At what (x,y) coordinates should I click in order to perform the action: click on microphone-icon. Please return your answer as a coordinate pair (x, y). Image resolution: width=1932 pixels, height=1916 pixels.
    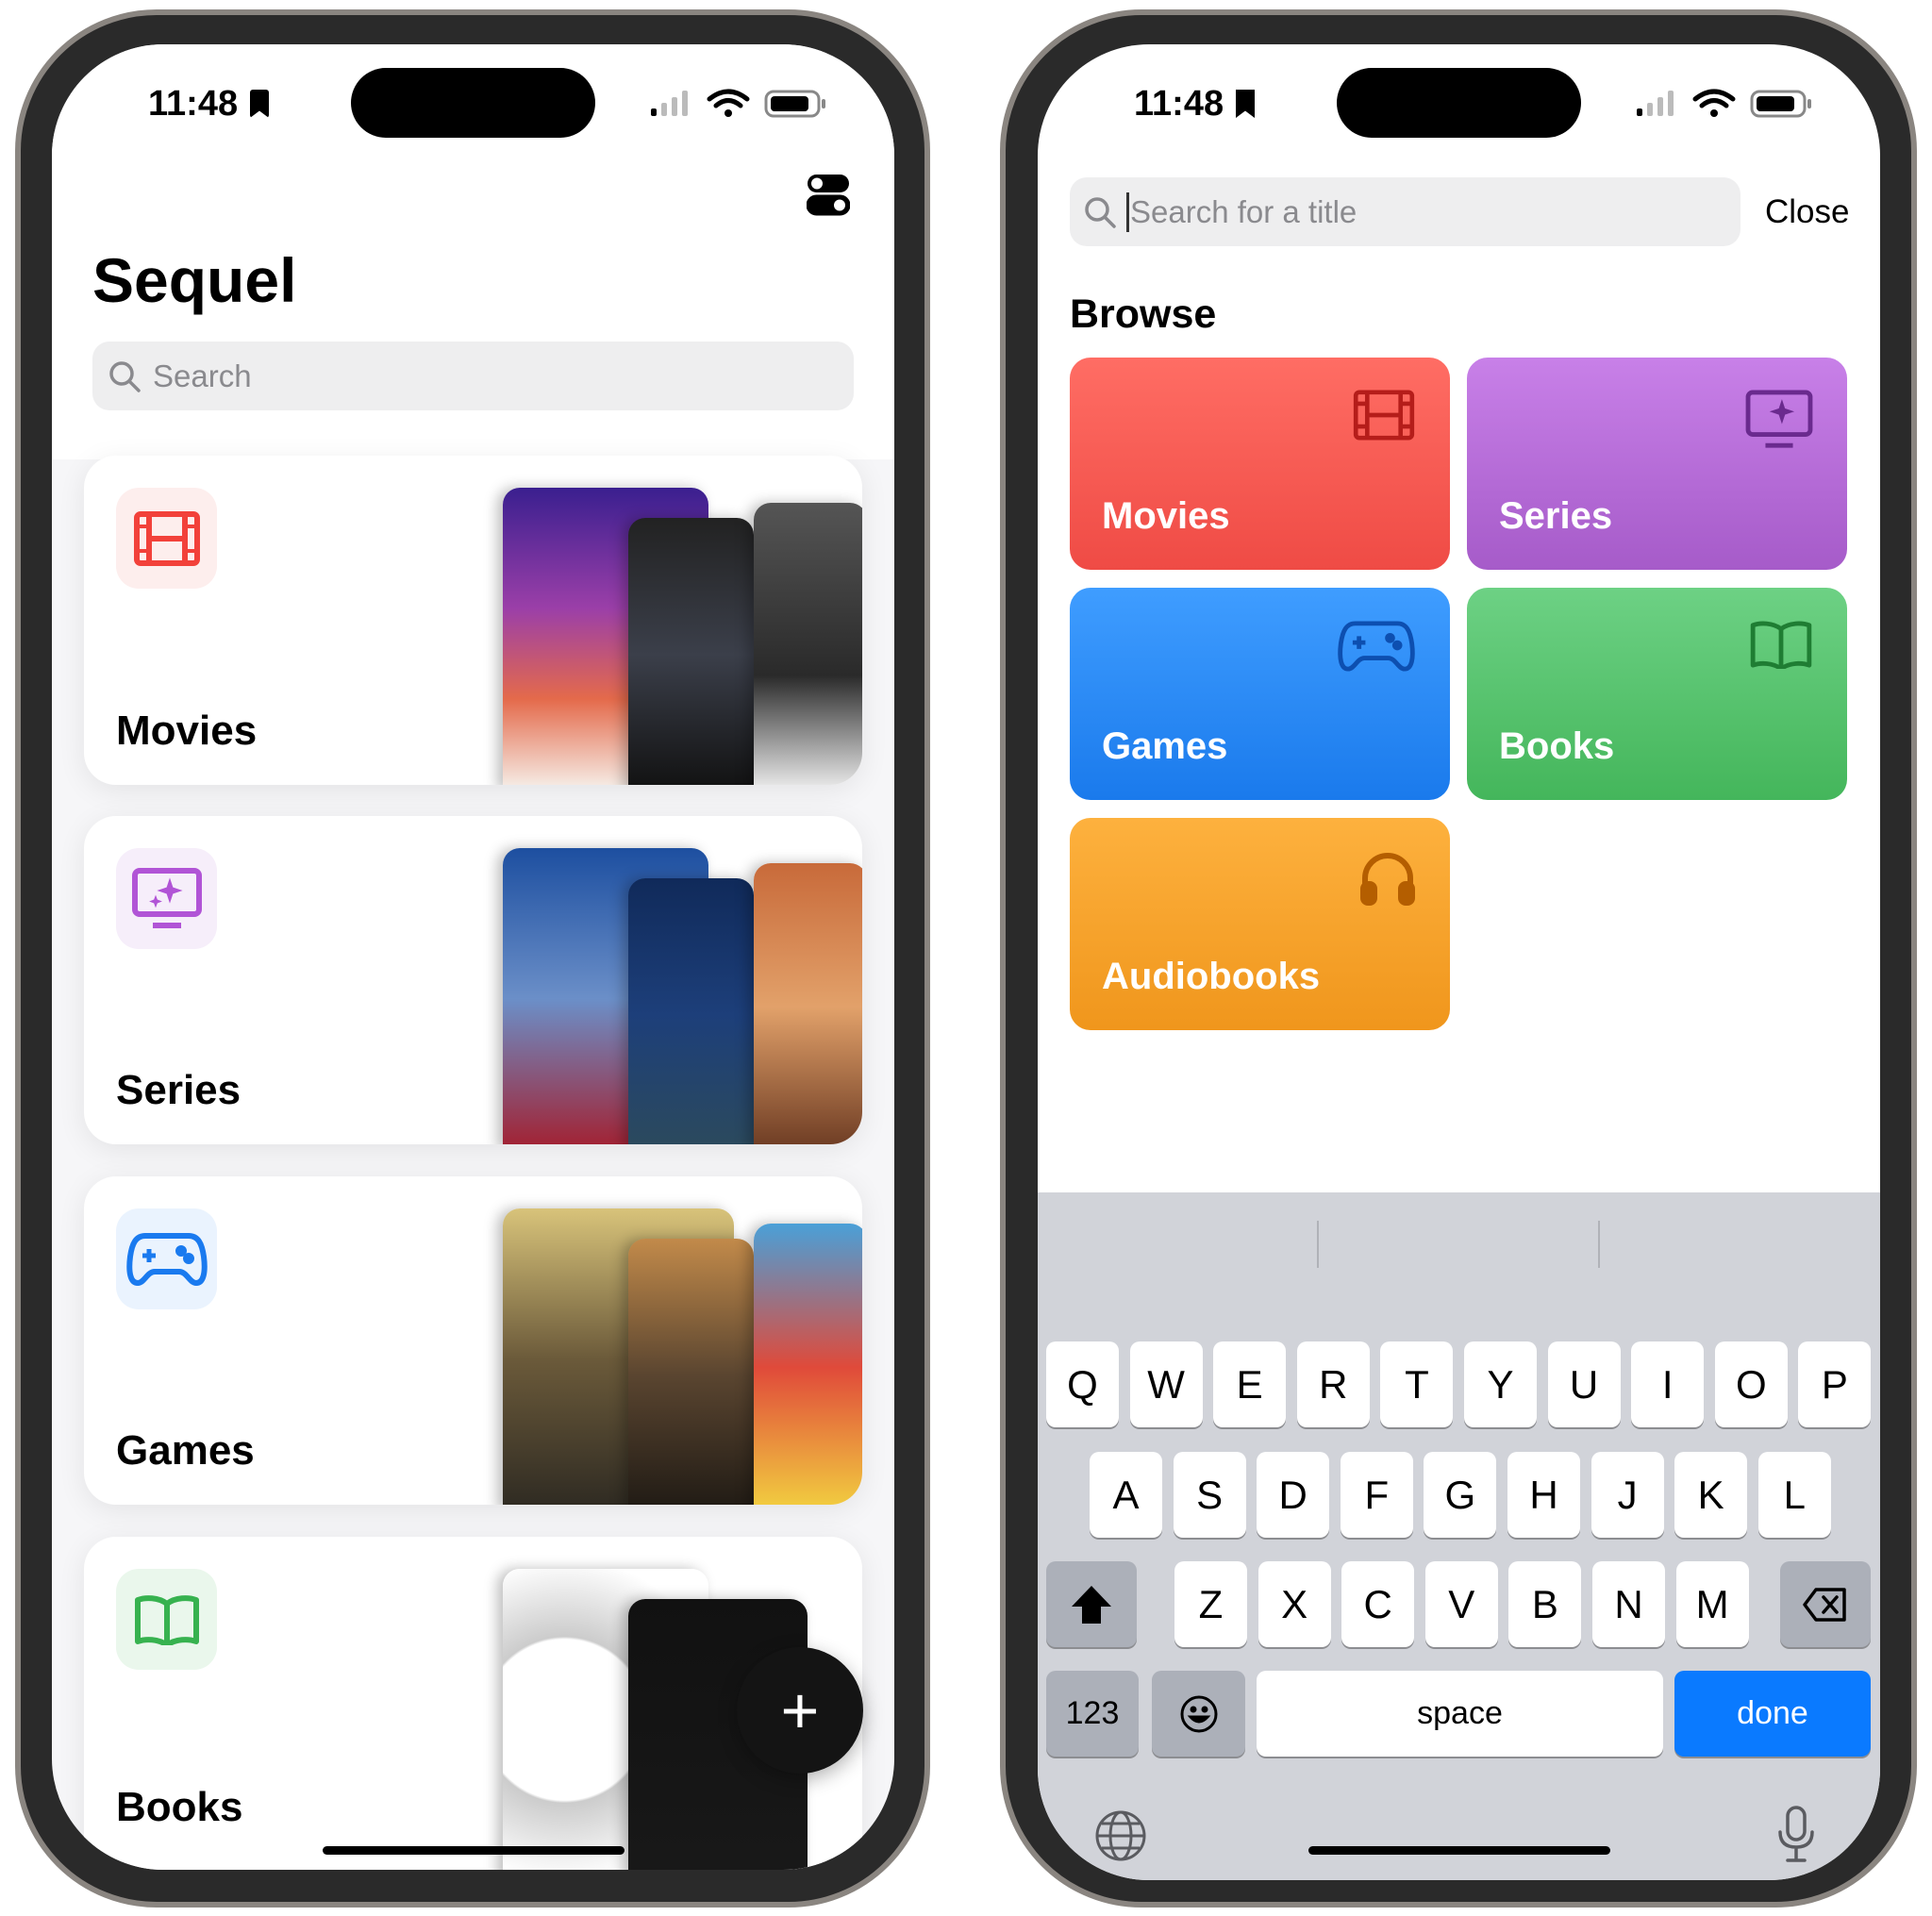
    Looking at the image, I should click on (1796, 1834).